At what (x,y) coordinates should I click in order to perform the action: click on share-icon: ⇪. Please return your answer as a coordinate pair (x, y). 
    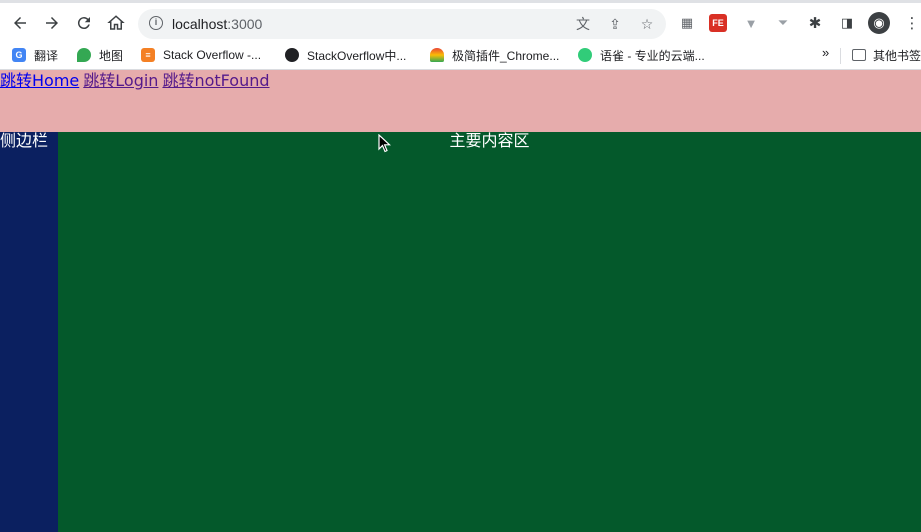
    Looking at the image, I should click on (615, 24).